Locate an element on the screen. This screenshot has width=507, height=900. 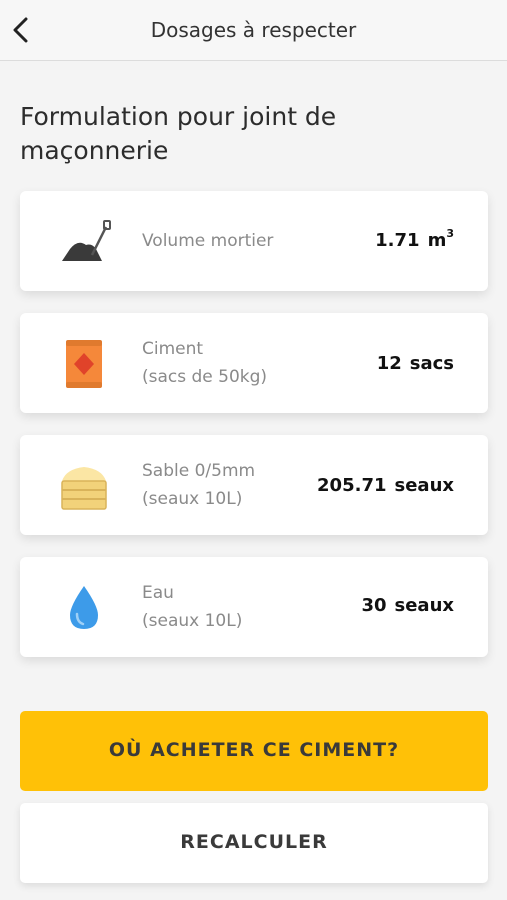
item-value: 1.71 m3 is located at coordinates (414, 239).